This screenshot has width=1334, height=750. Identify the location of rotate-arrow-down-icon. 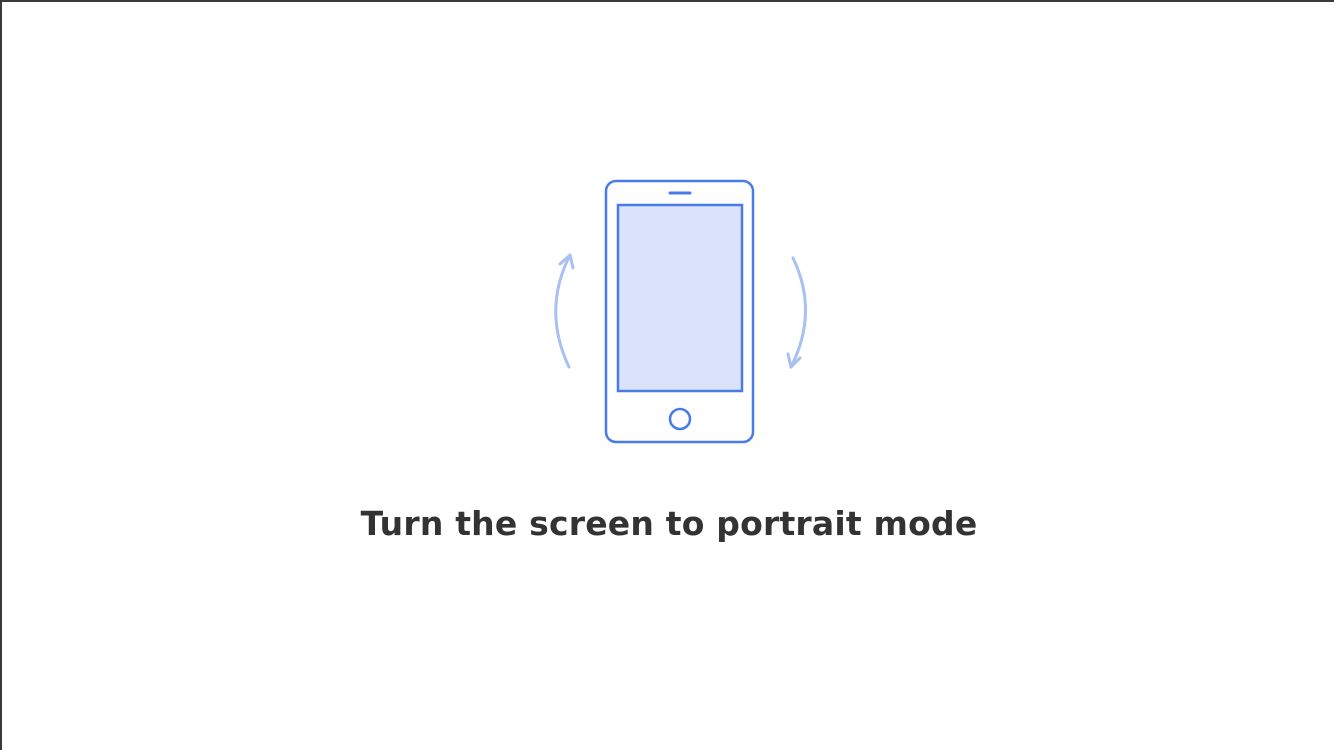
(796, 312).